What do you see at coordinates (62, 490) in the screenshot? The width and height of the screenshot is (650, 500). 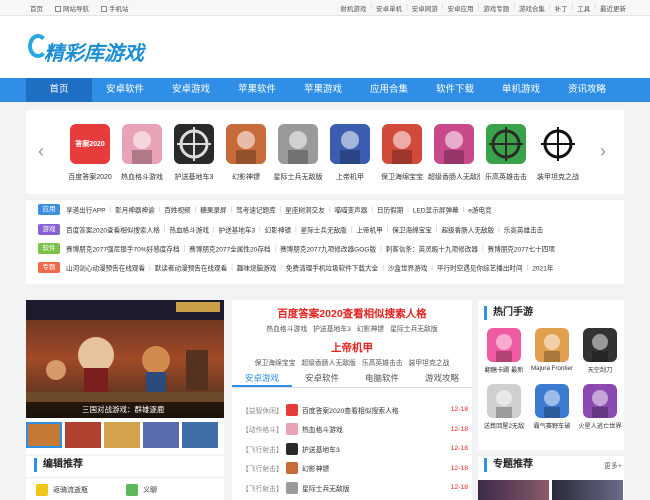 I see `editor-item: 返骑流逝瓶` at bounding box center [62, 490].